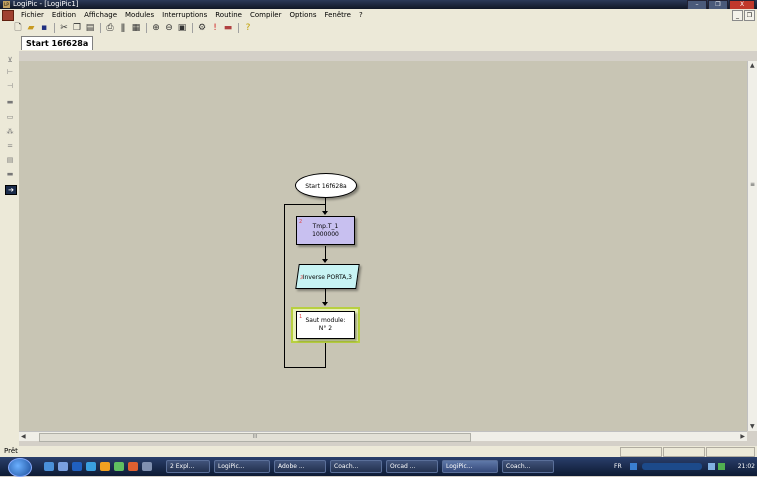 The width and height of the screenshot is (757, 477). What do you see at coordinates (10, 132) in the screenshot?
I see `condition-icon: ⁂` at bounding box center [10, 132].